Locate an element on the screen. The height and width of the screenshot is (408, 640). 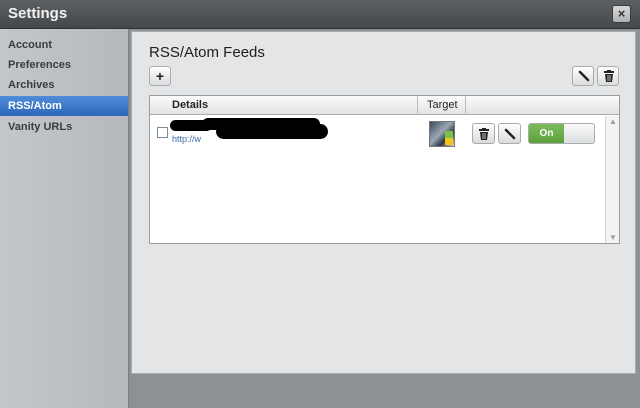
page-title: RSS/Atom Feeds is located at coordinates (207, 52).